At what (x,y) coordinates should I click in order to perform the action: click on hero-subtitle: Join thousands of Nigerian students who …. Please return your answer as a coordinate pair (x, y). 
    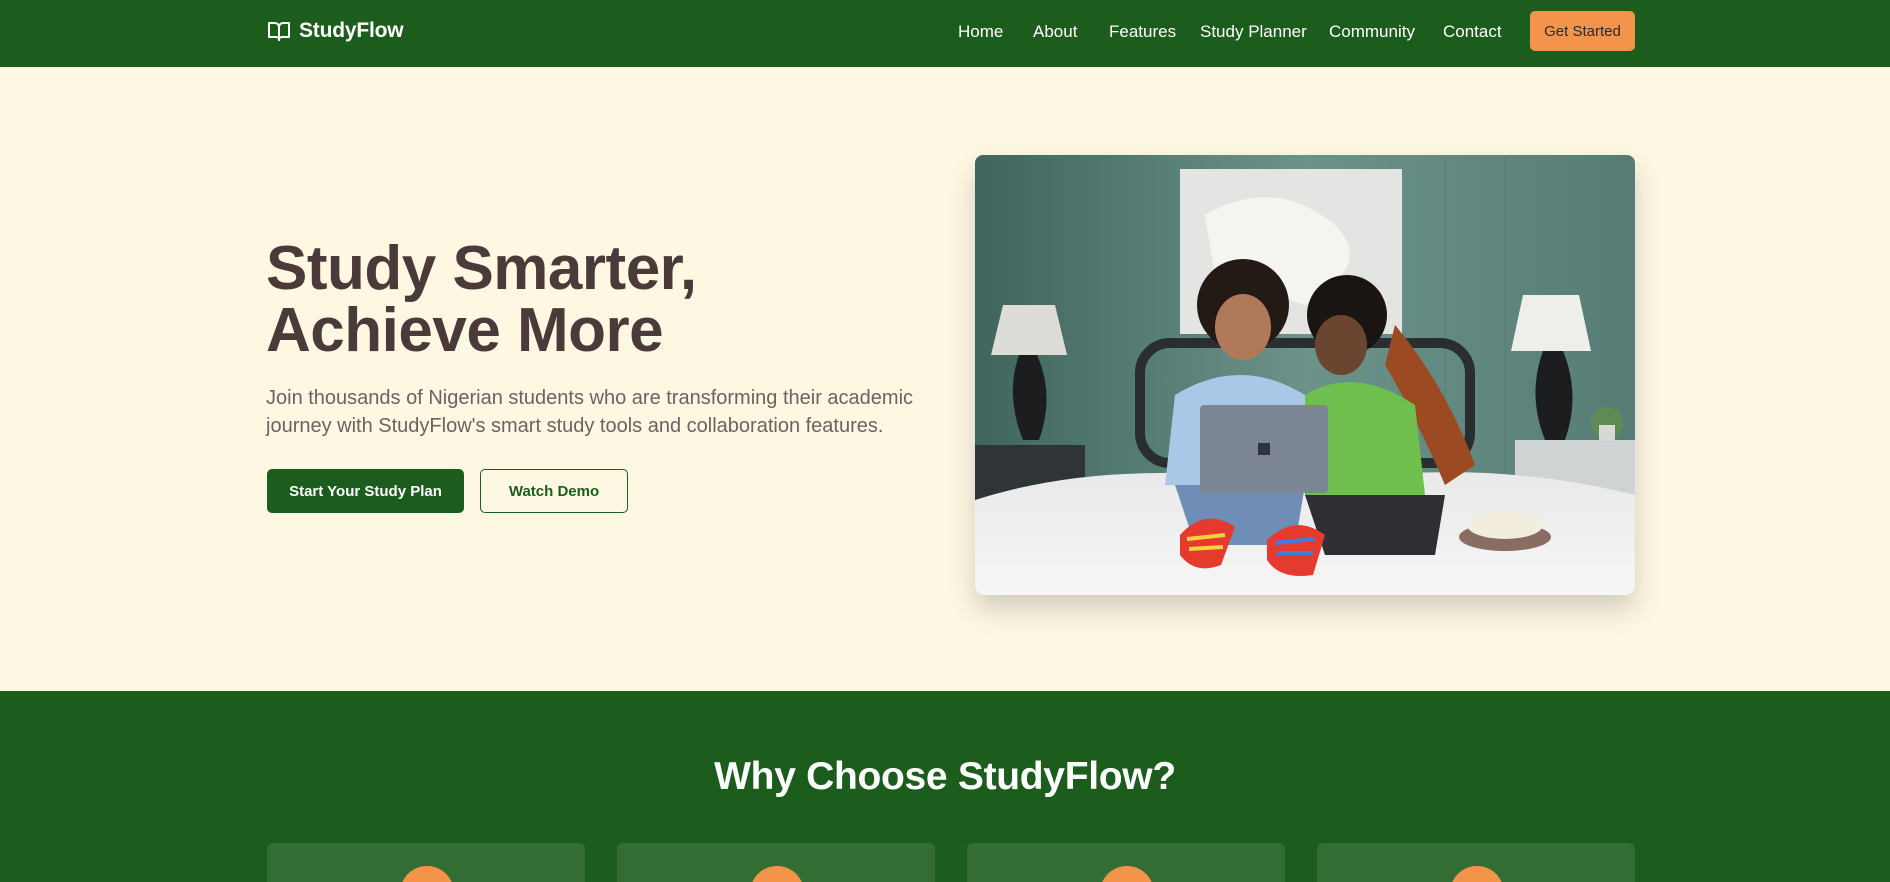
    Looking at the image, I should click on (590, 412).